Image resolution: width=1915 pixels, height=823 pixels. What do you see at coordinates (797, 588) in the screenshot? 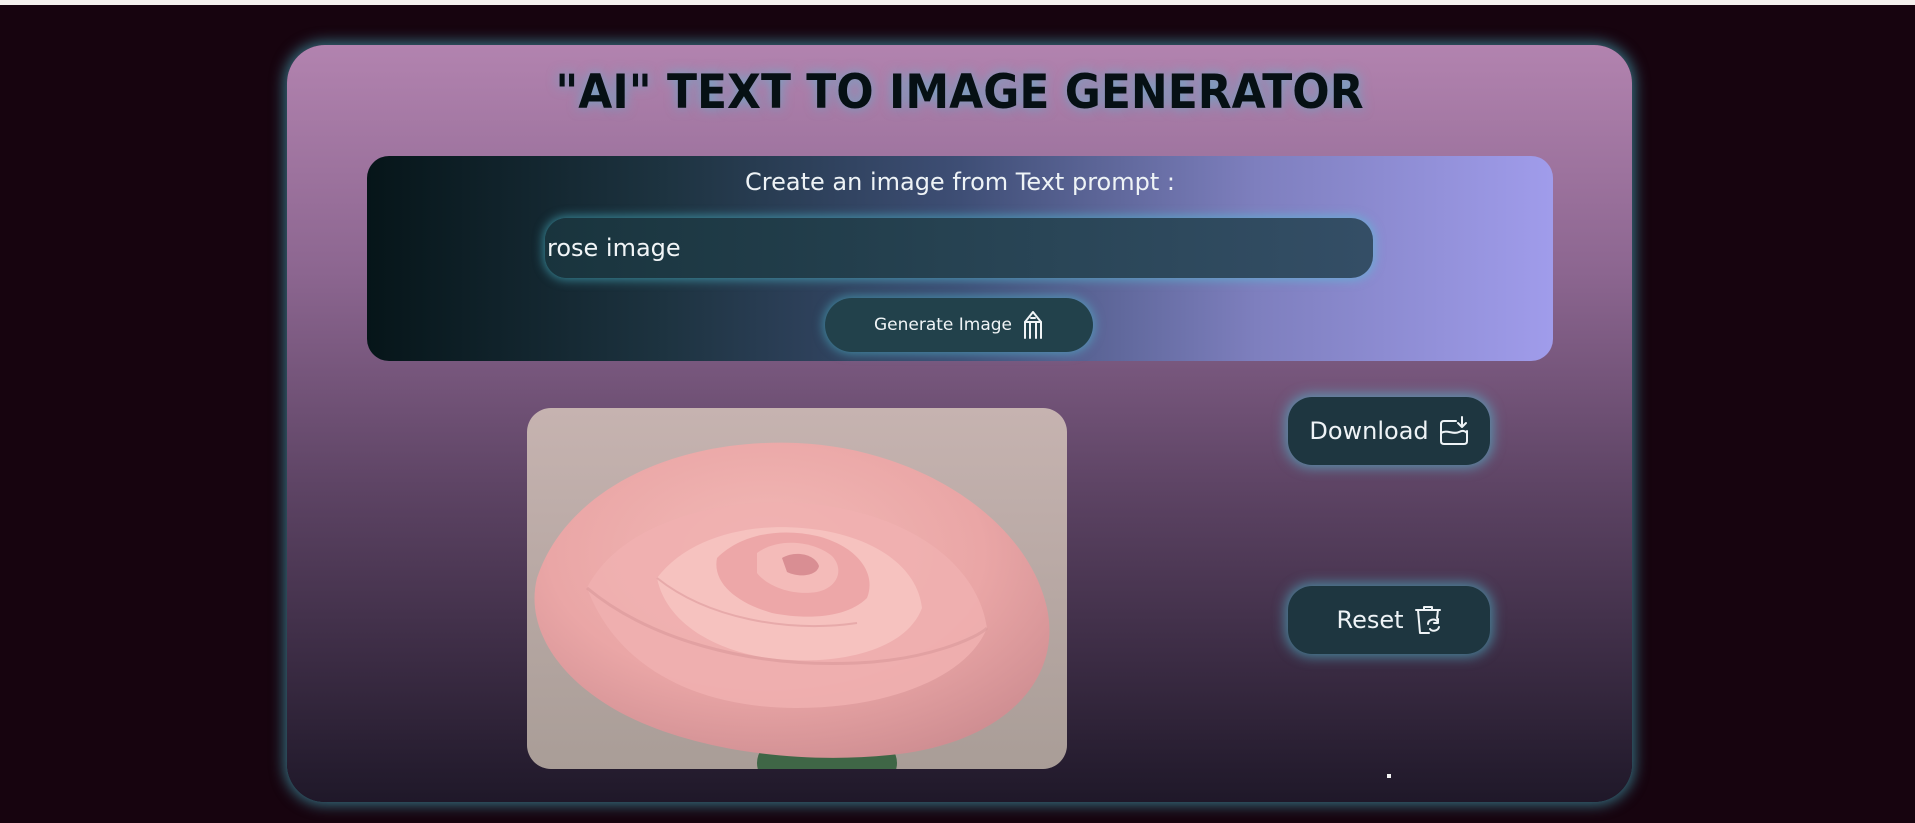
I see `generated-image` at bounding box center [797, 588].